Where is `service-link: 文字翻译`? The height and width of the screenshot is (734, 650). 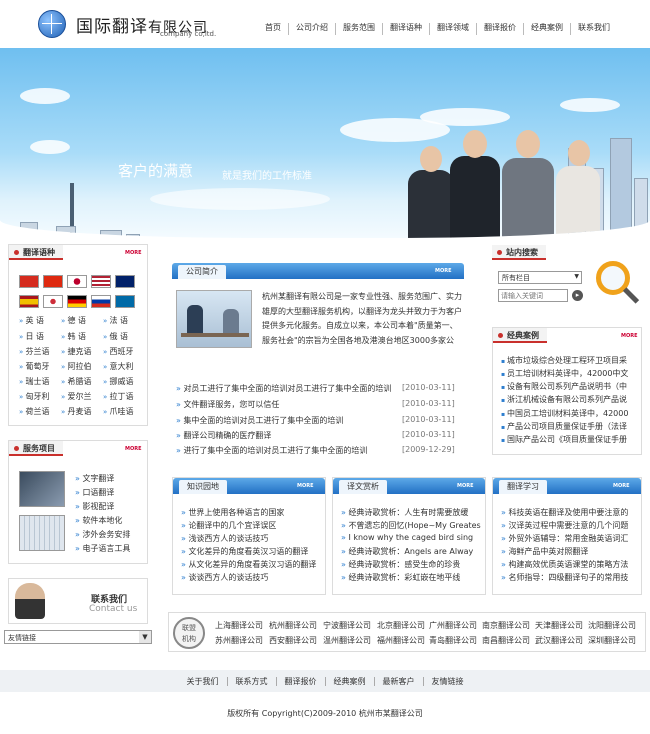
service-link: 文字翻译 is located at coordinates (94, 478).